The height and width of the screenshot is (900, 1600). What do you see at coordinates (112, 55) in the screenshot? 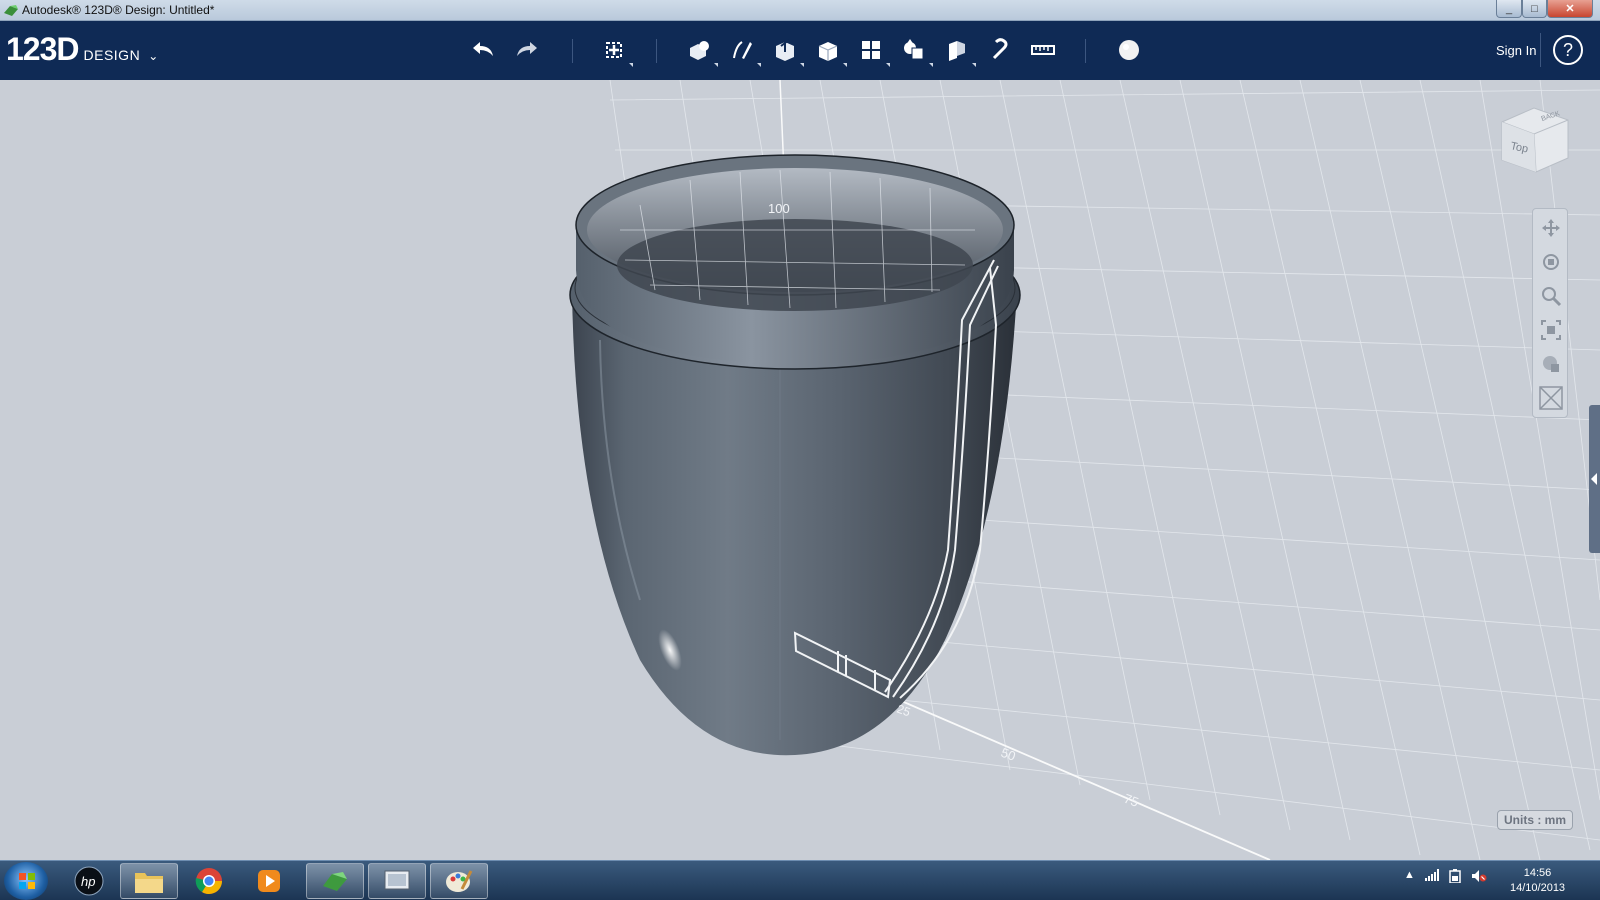
I see `logo-sub-text: DESIGN` at bounding box center [112, 55].